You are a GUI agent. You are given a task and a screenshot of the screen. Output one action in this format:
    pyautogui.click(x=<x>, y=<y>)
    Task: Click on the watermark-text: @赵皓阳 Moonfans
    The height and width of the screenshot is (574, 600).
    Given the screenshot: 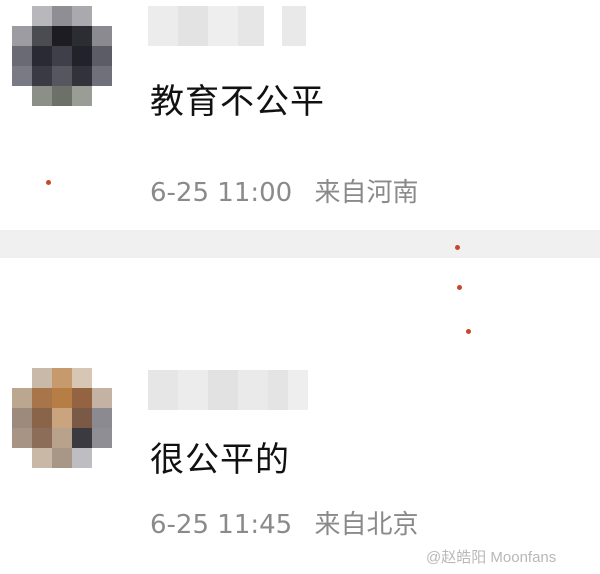 What is the action you would take?
    pyautogui.click(x=491, y=557)
    